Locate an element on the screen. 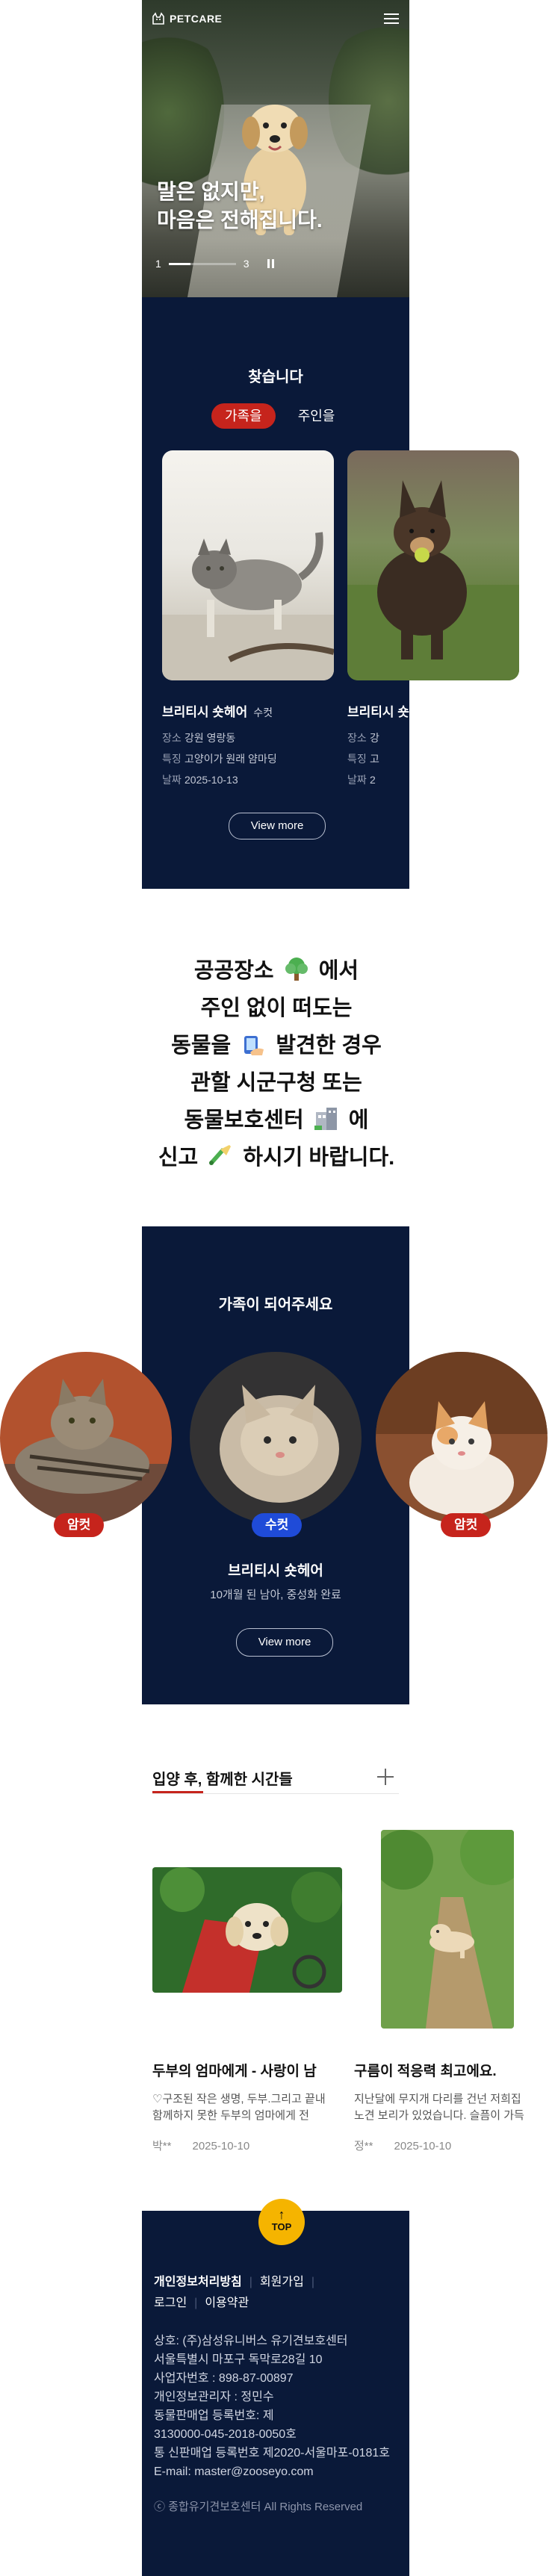  hamburger-icon is located at coordinates (391, 19).